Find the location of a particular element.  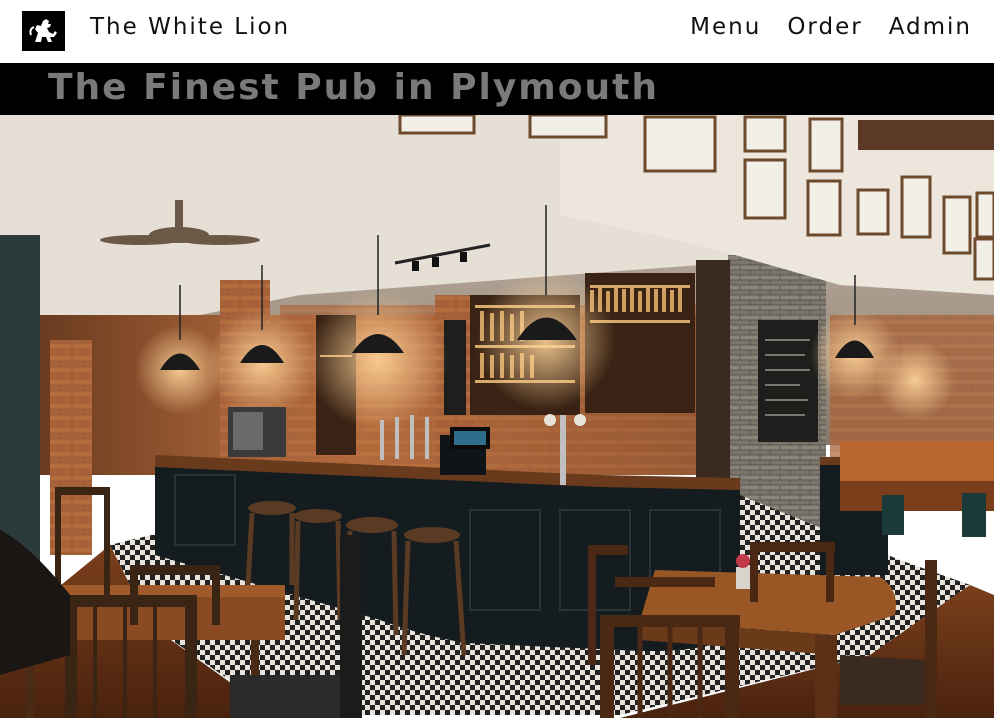

brand-name: The White Lion is located at coordinates (190, 27).